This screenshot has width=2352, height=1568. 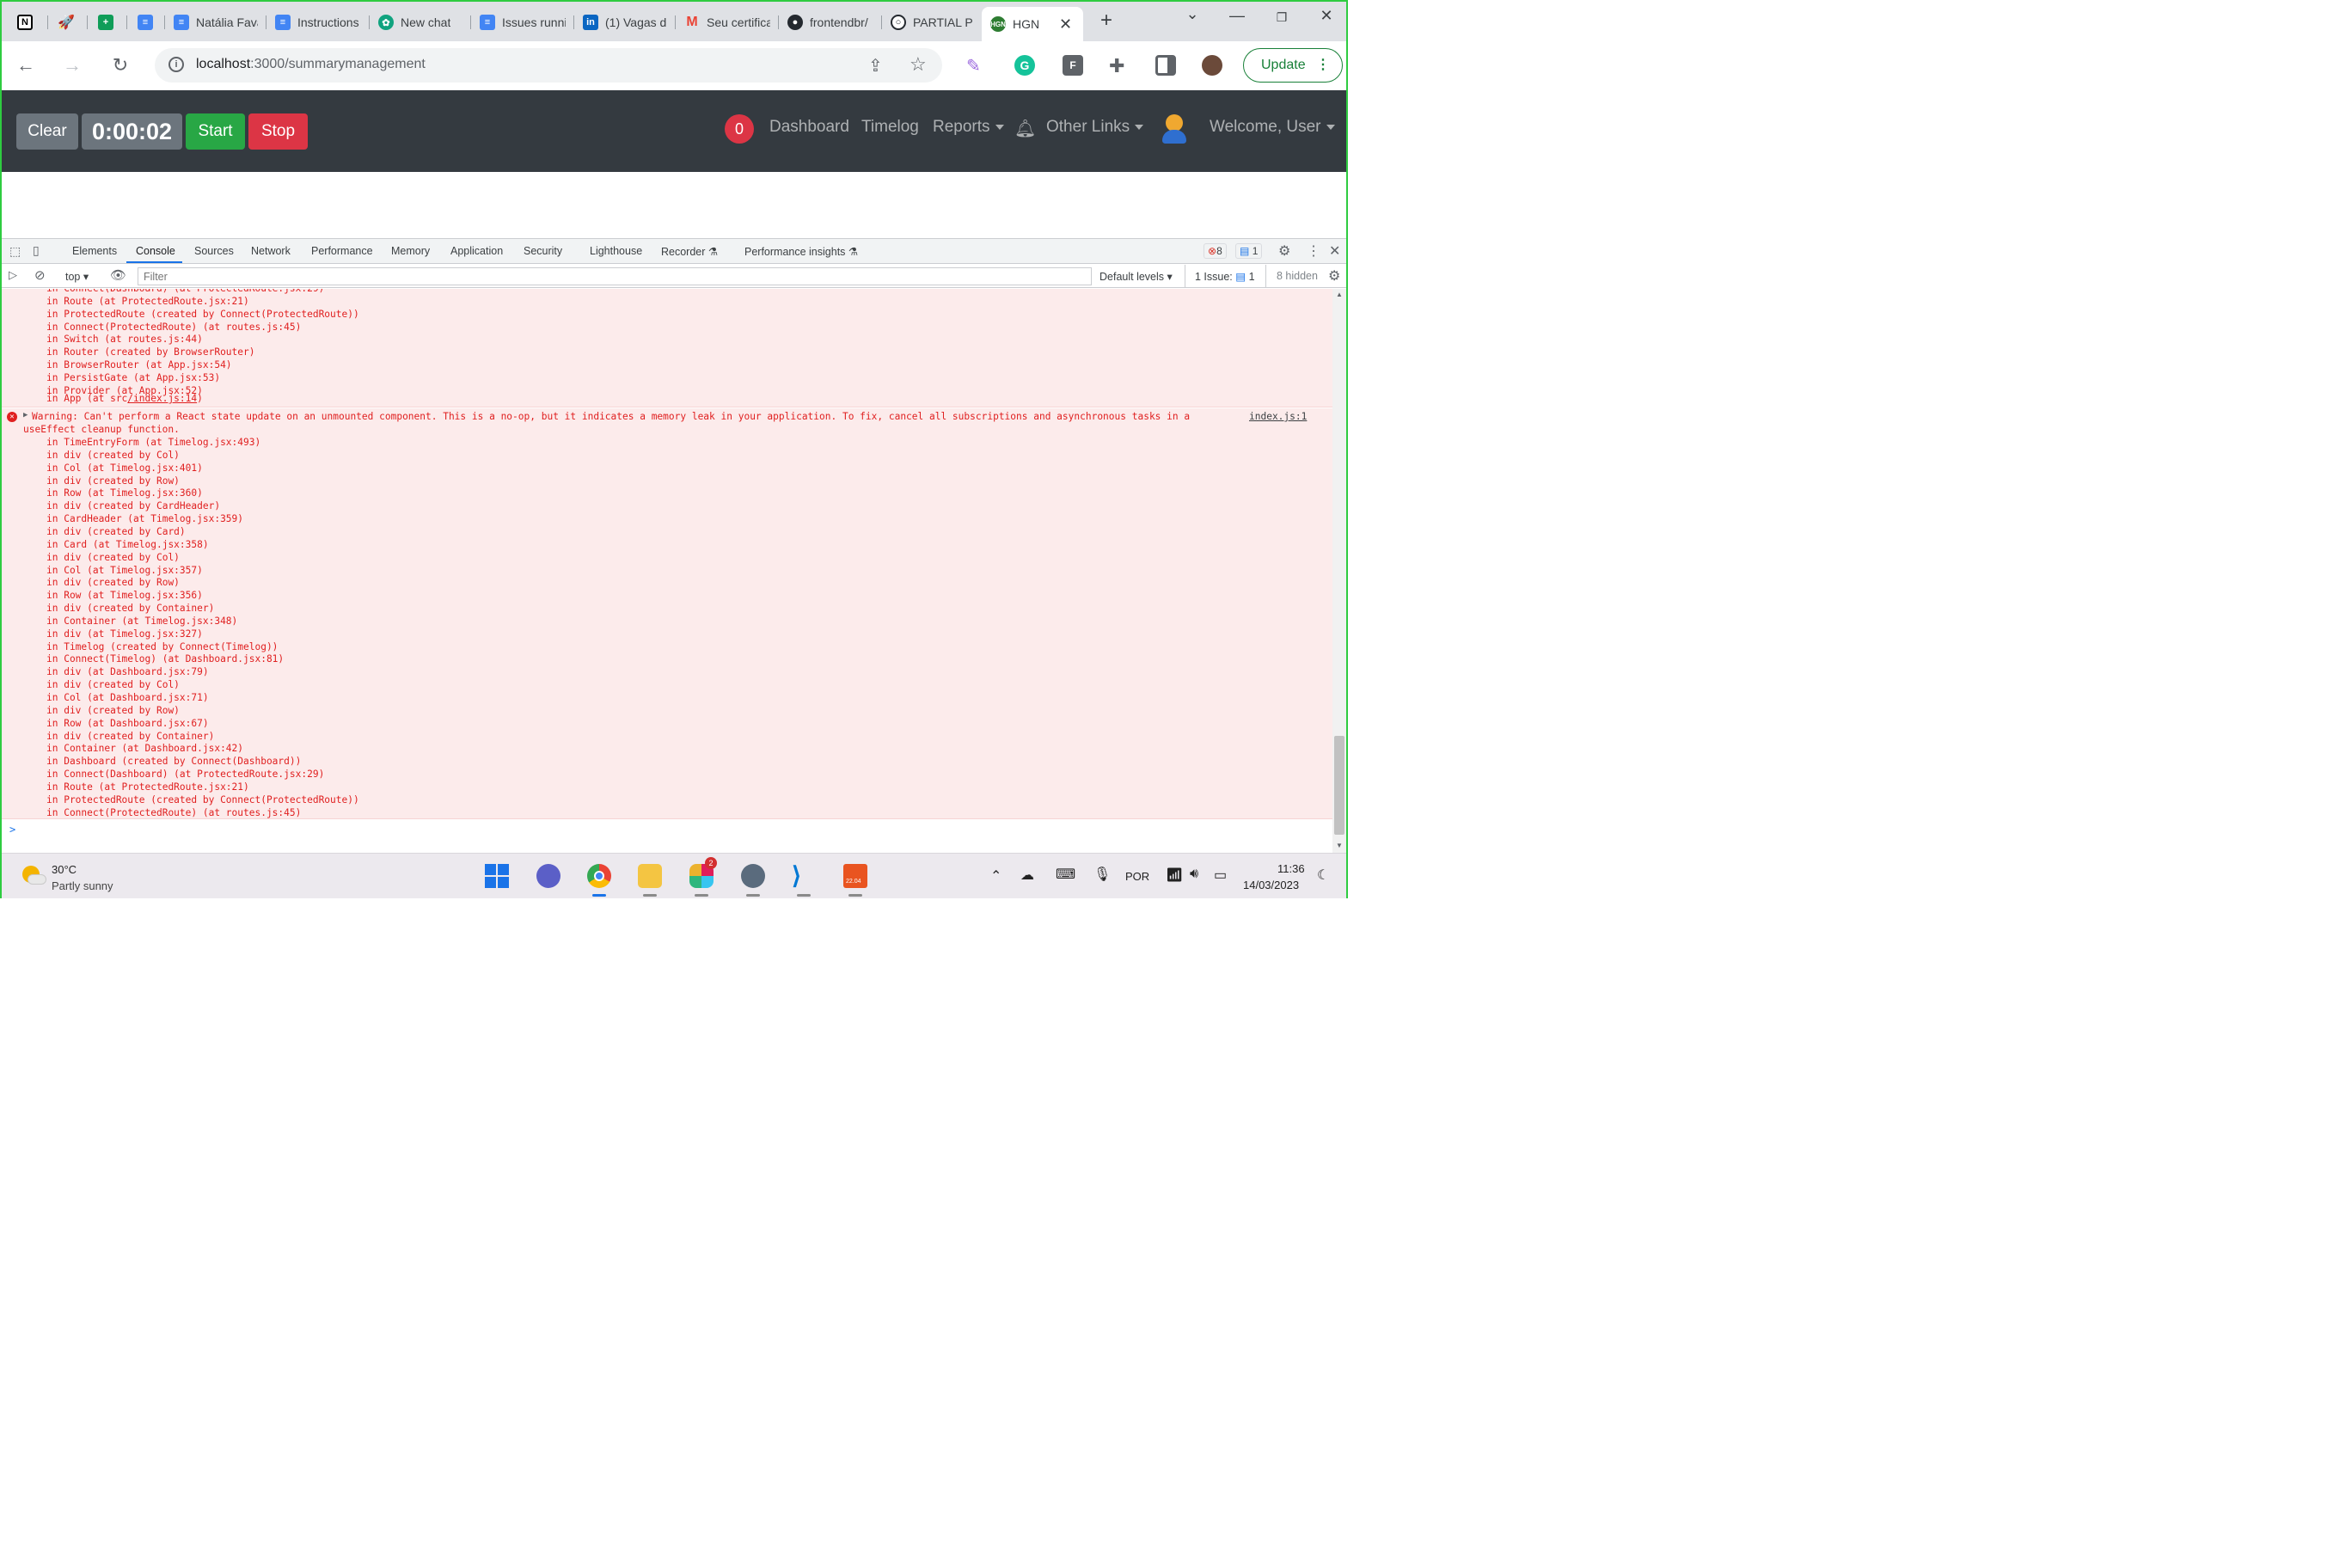 What do you see at coordinates (47, 131) in the screenshot?
I see `clear-button: Clear` at bounding box center [47, 131].